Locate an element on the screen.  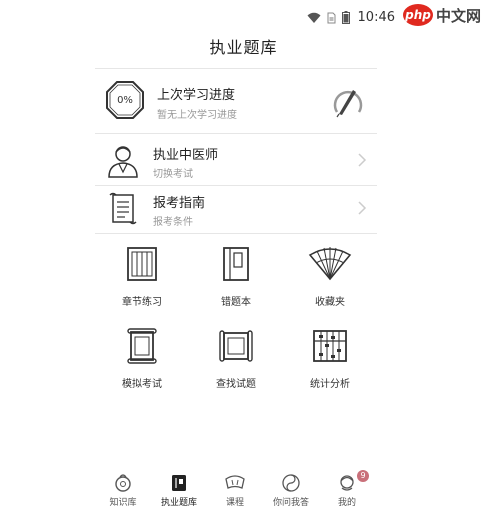
grid-item-chapter-practice: 章节练习 is located at coordinates (142, 285).